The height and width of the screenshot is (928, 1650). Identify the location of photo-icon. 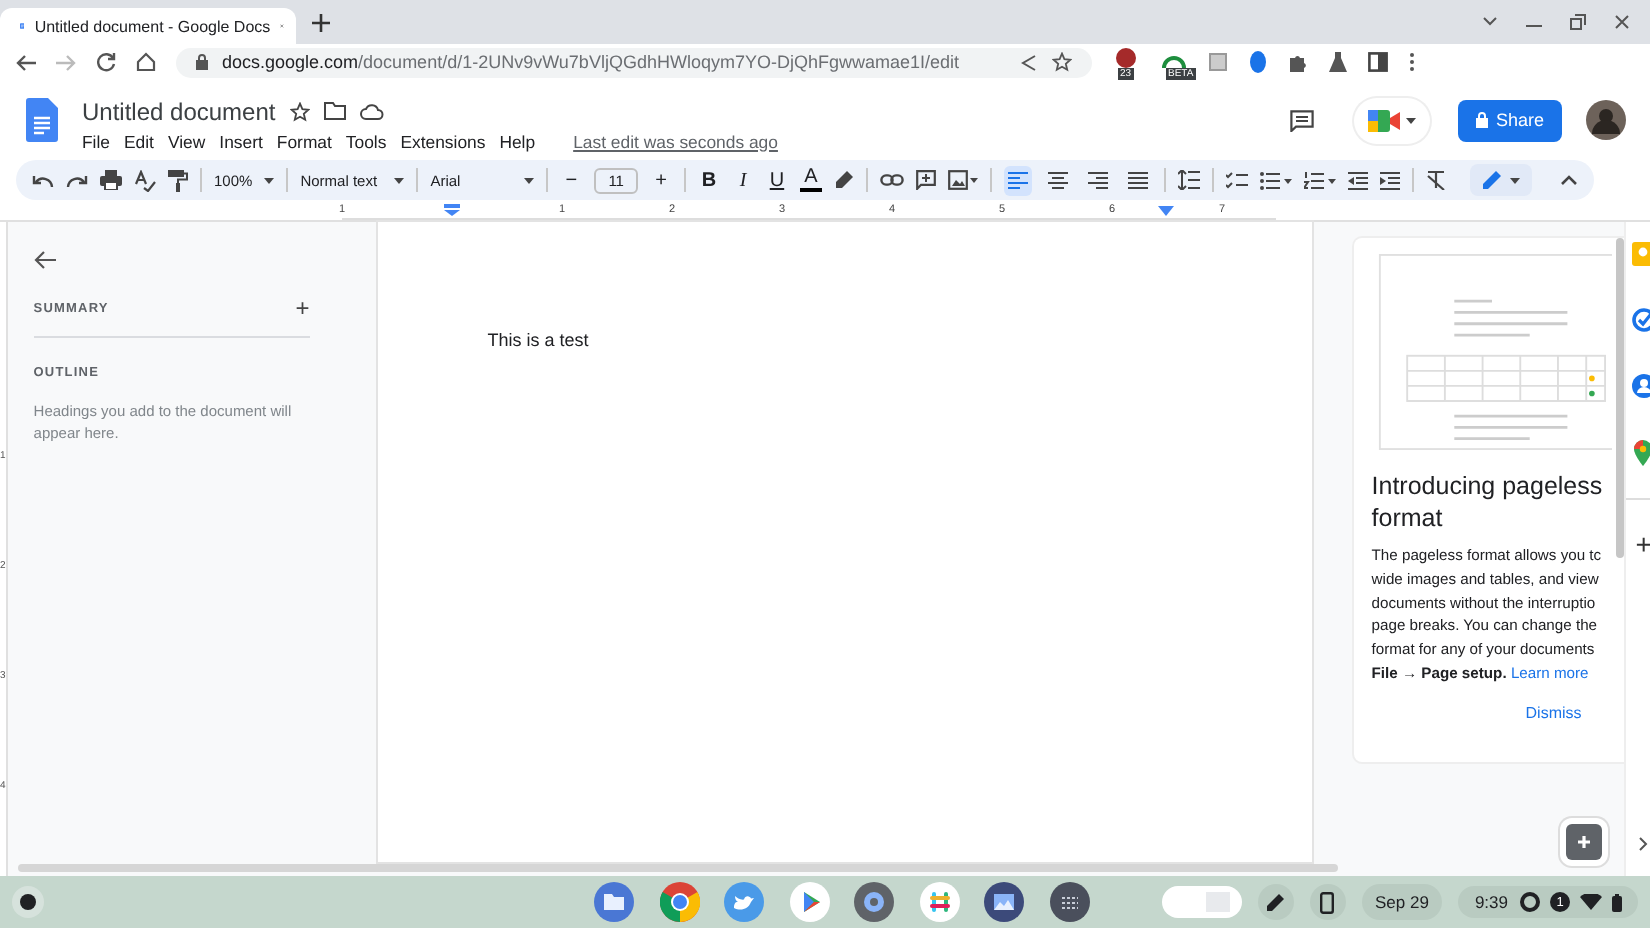
(1004, 902).